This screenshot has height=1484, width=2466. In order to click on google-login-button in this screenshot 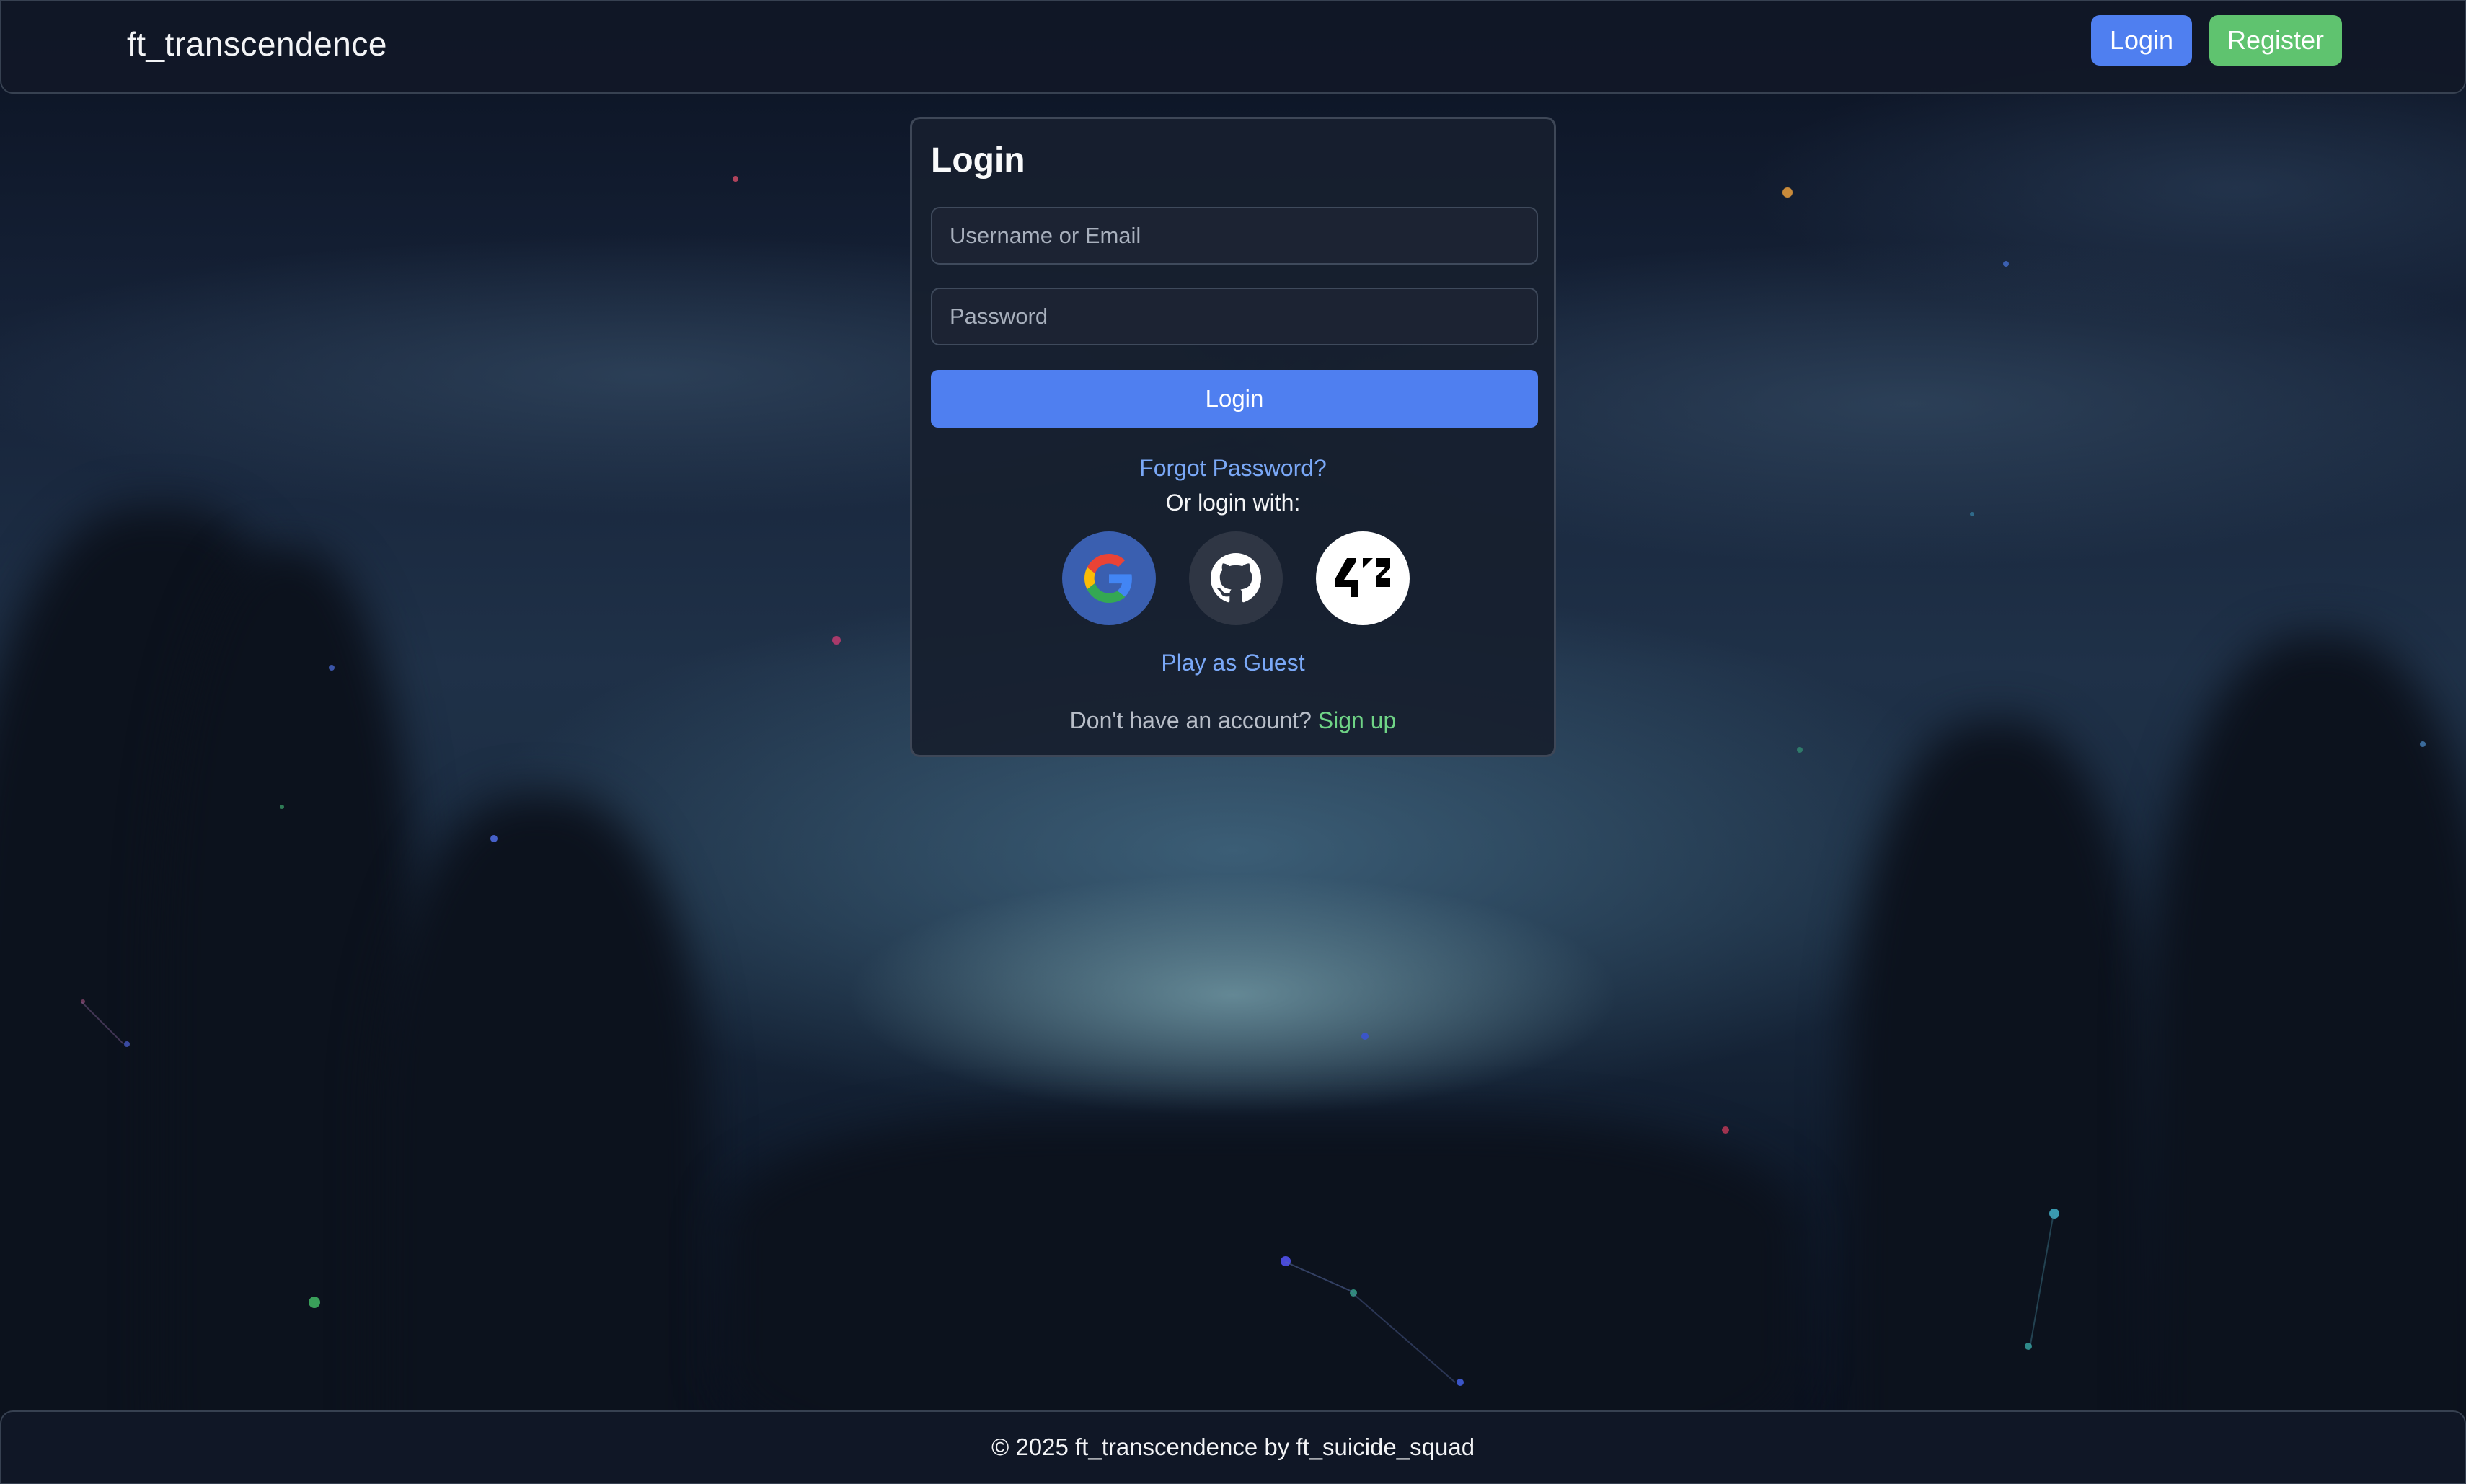, I will do `click(1109, 578)`.